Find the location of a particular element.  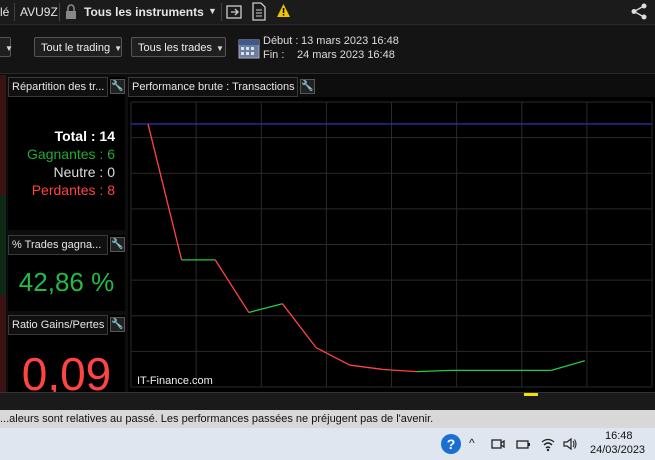

neutral-trades: Neutre : 0 is located at coordinates (84, 172).